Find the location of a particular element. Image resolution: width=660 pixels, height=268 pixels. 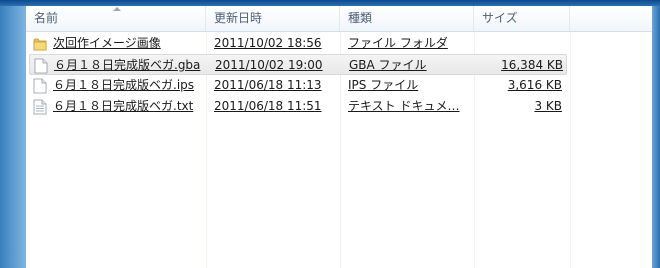

column-header-bar: 名前 更新日時 種類 サイズ is located at coordinates (339, 19).